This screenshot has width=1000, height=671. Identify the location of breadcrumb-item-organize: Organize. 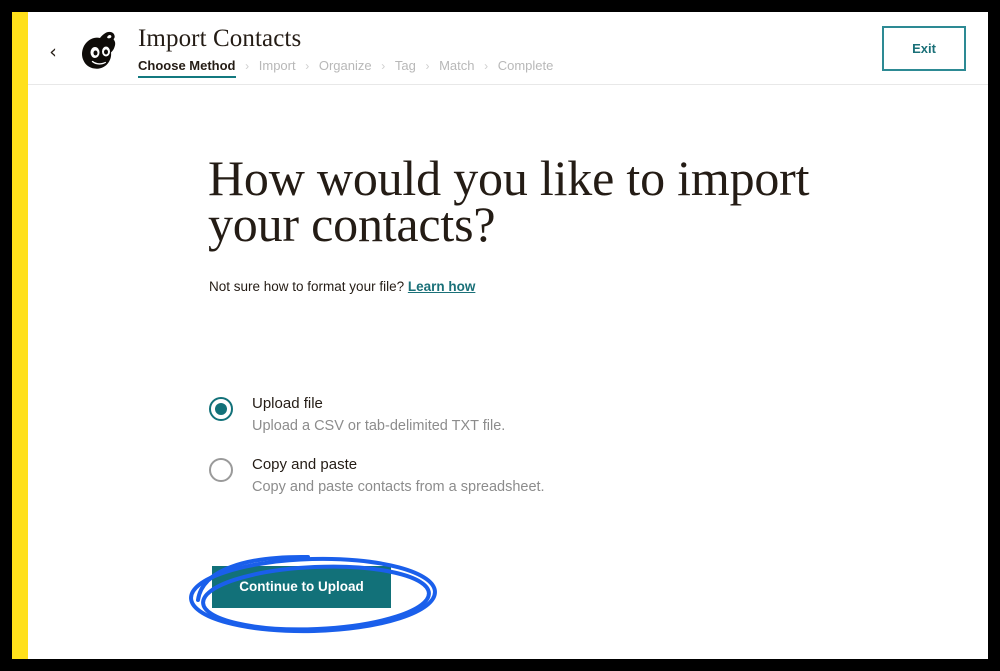
(345, 66).